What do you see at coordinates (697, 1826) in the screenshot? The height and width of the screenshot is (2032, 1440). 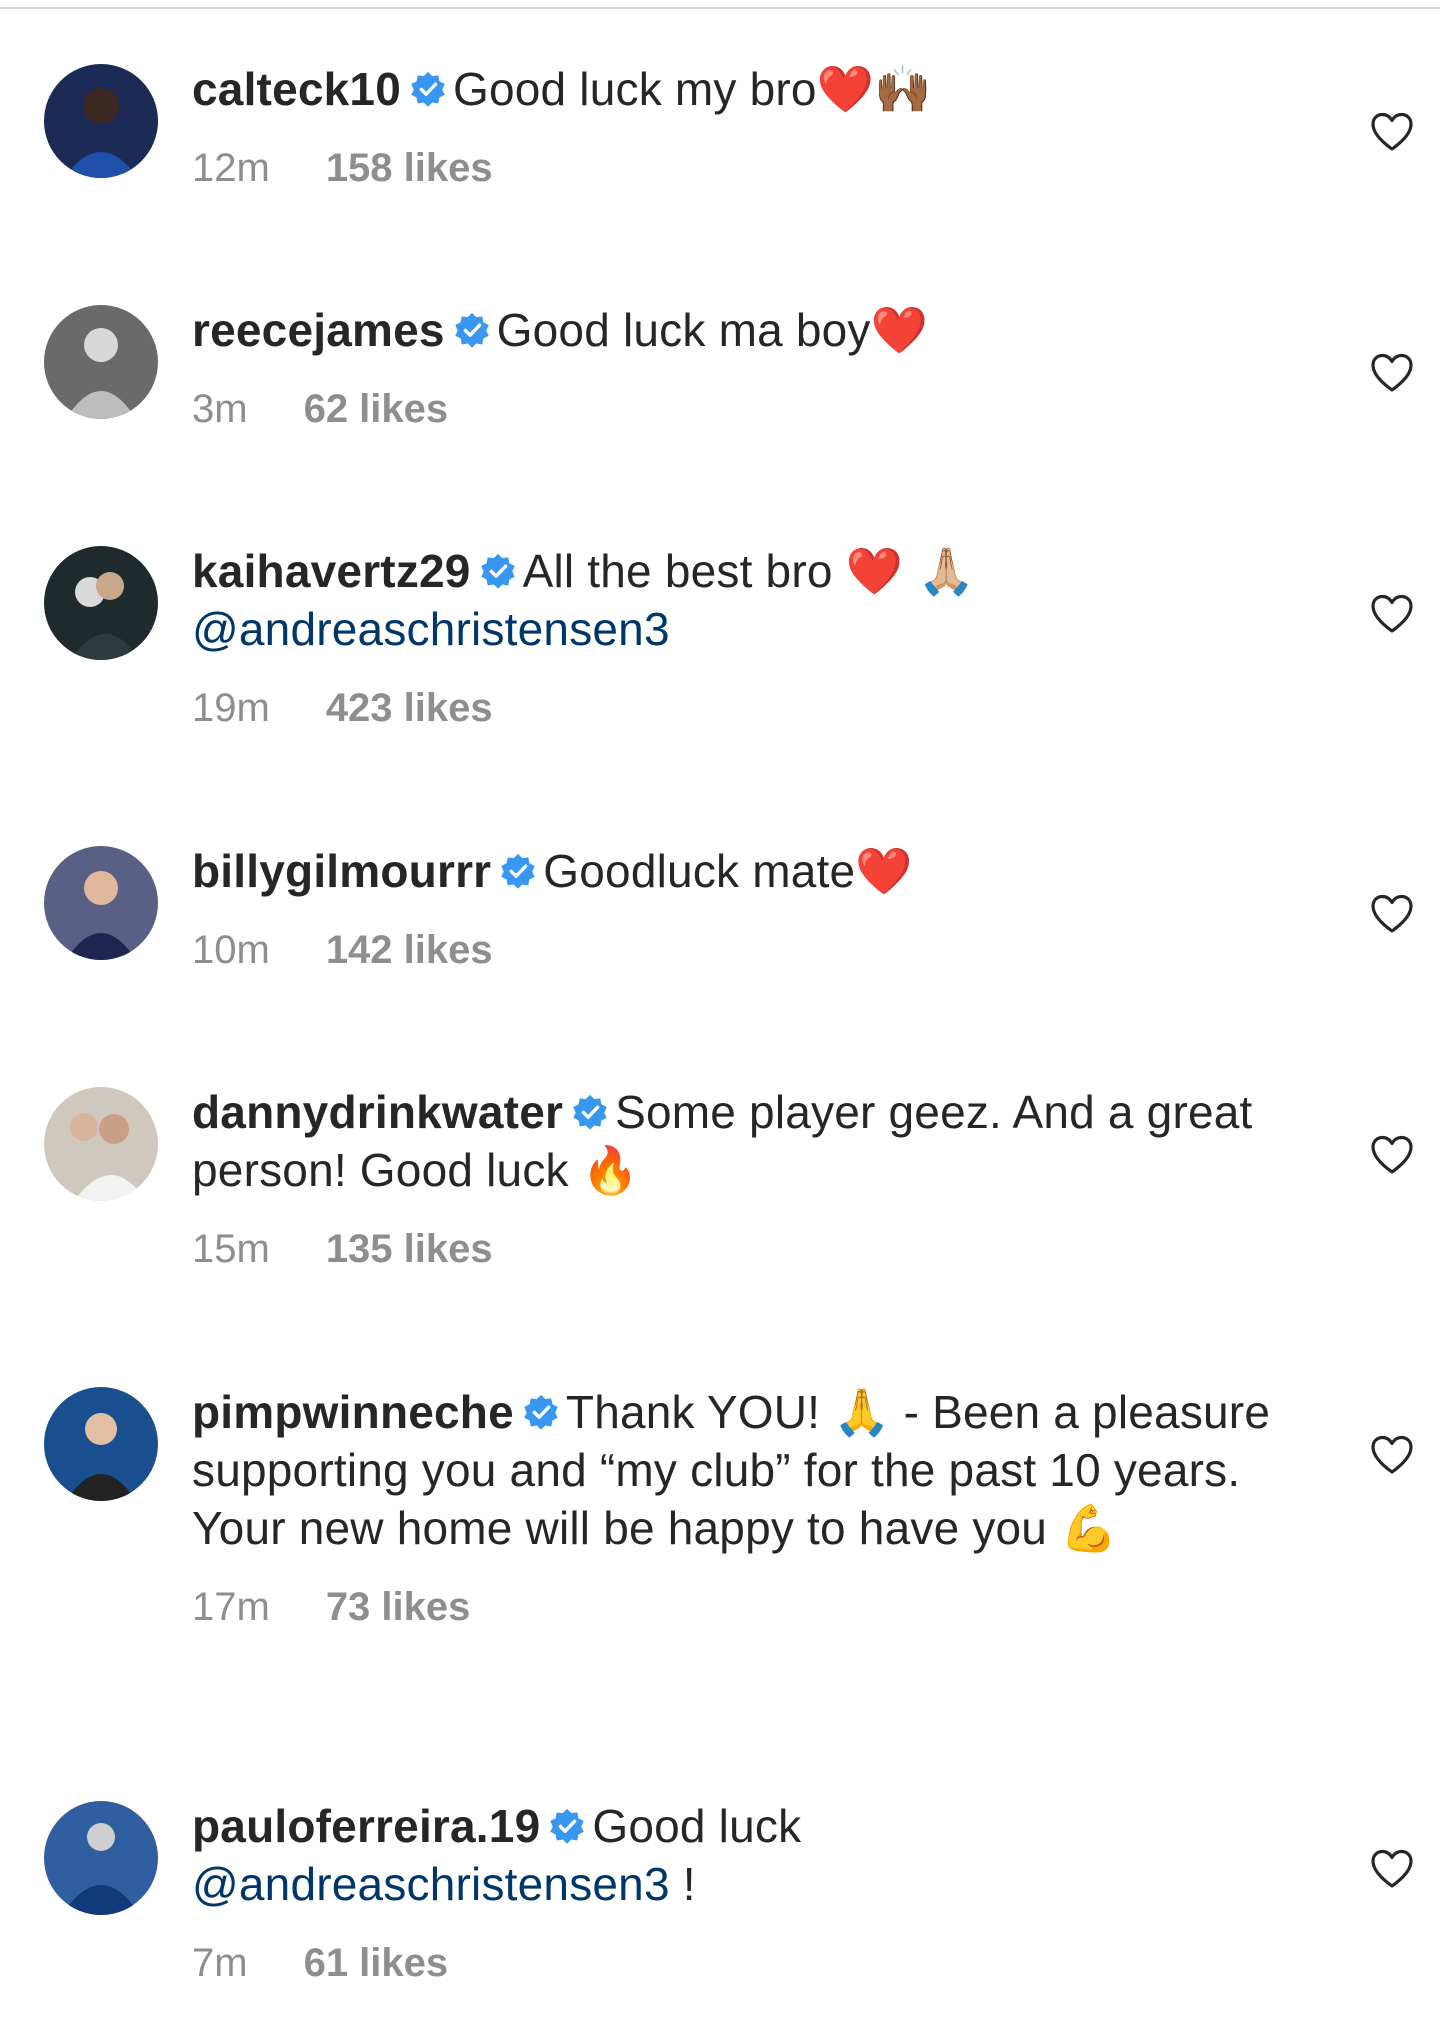 I see `comment-text: Good luck` at bounding box center [697, 1826].